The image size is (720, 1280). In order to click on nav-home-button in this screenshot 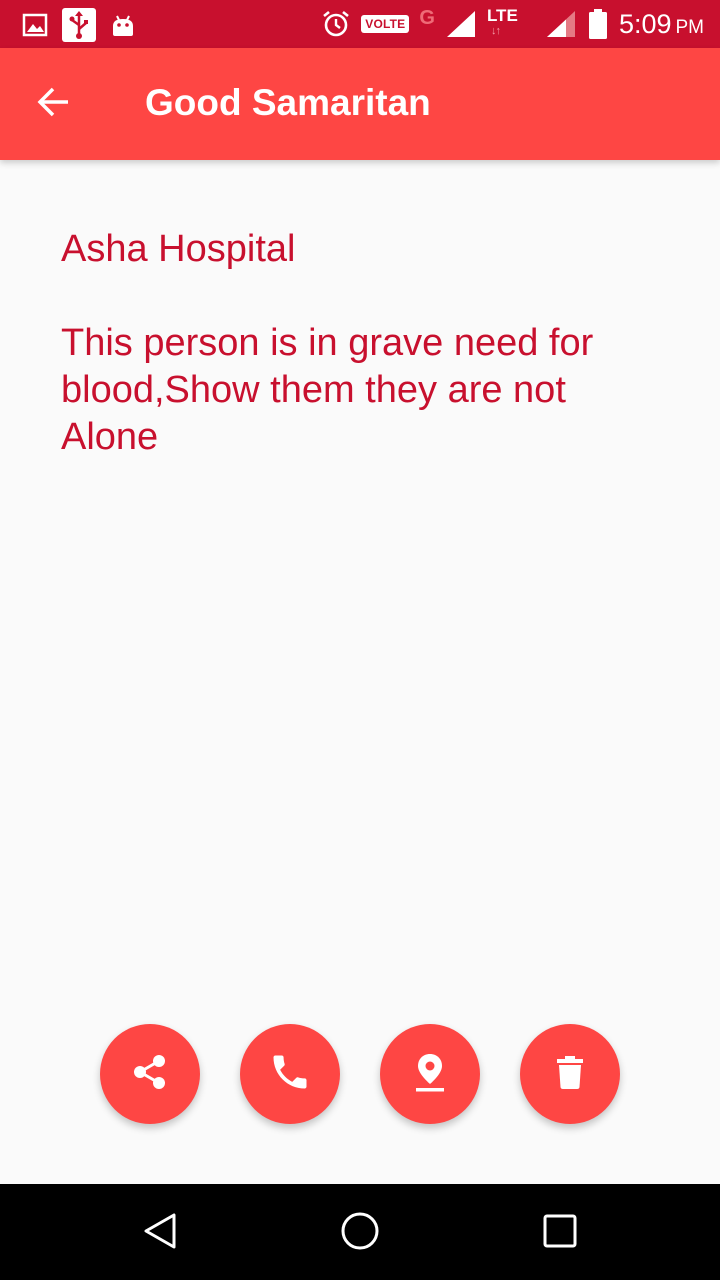, I will do `click(360, 1233)`.